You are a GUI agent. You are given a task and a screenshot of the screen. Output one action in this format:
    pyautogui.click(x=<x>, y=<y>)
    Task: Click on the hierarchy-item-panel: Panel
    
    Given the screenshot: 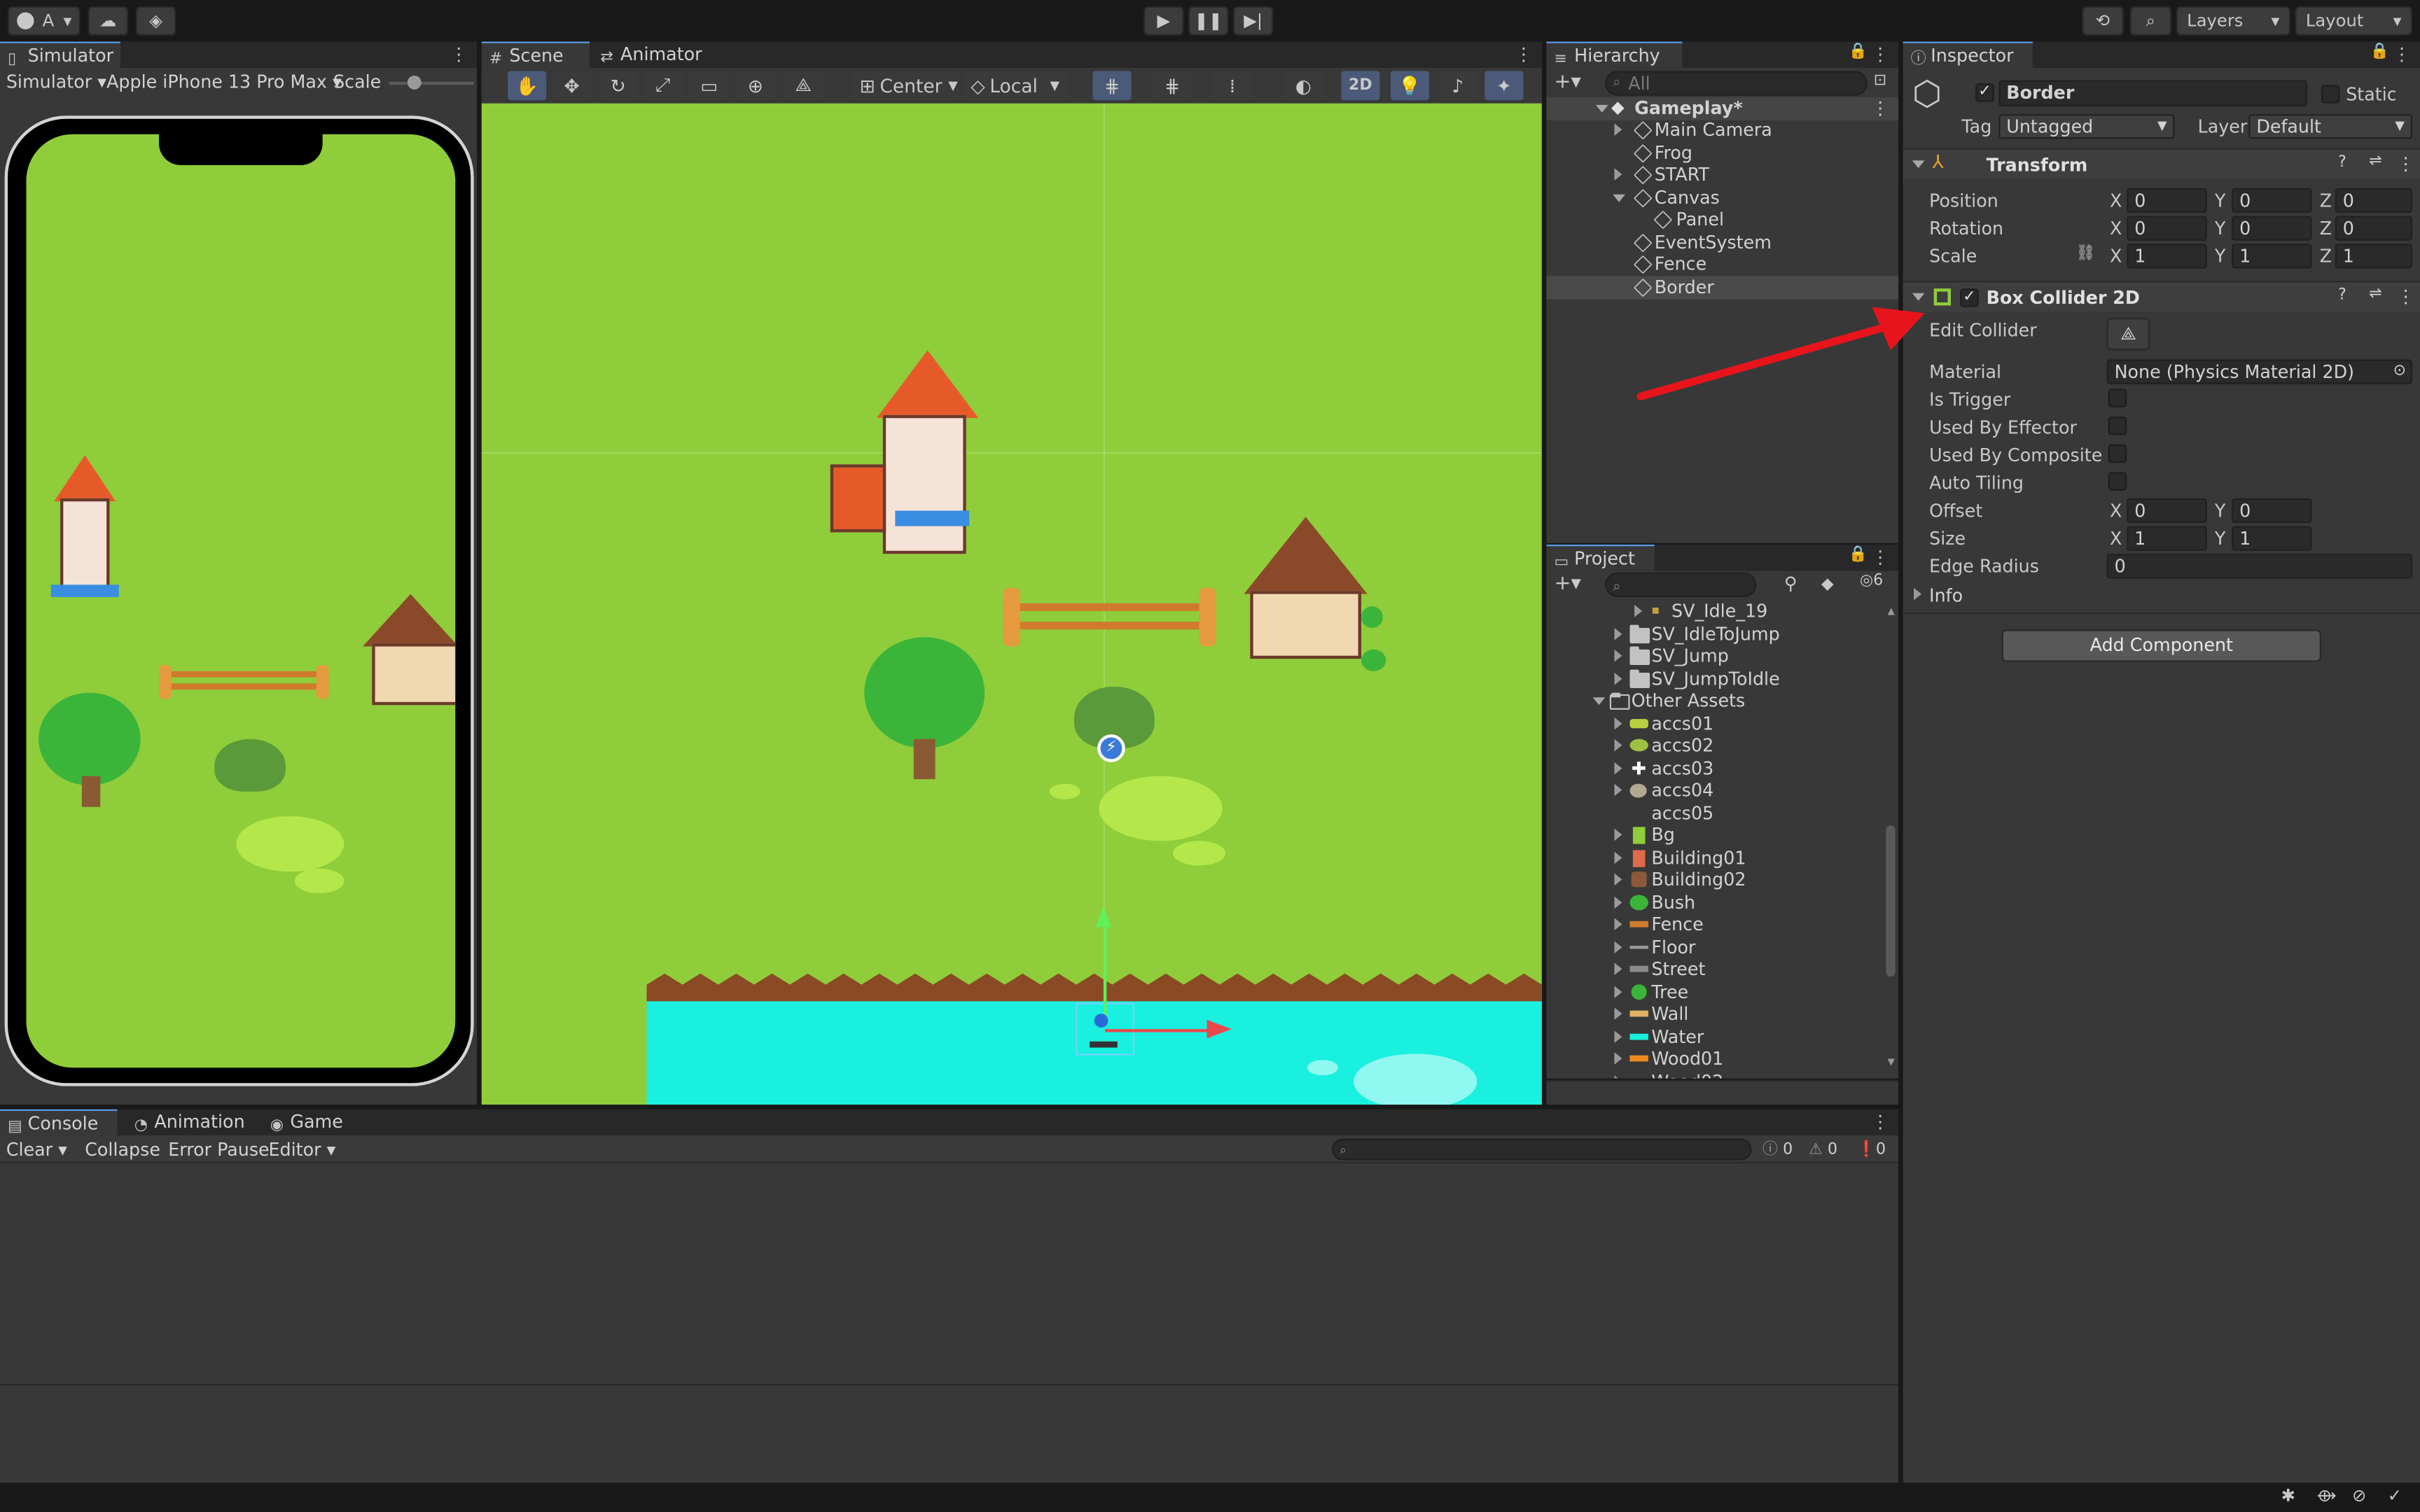 What is the action you would take?
    pyautogui.click(x=1722, y=220)
    